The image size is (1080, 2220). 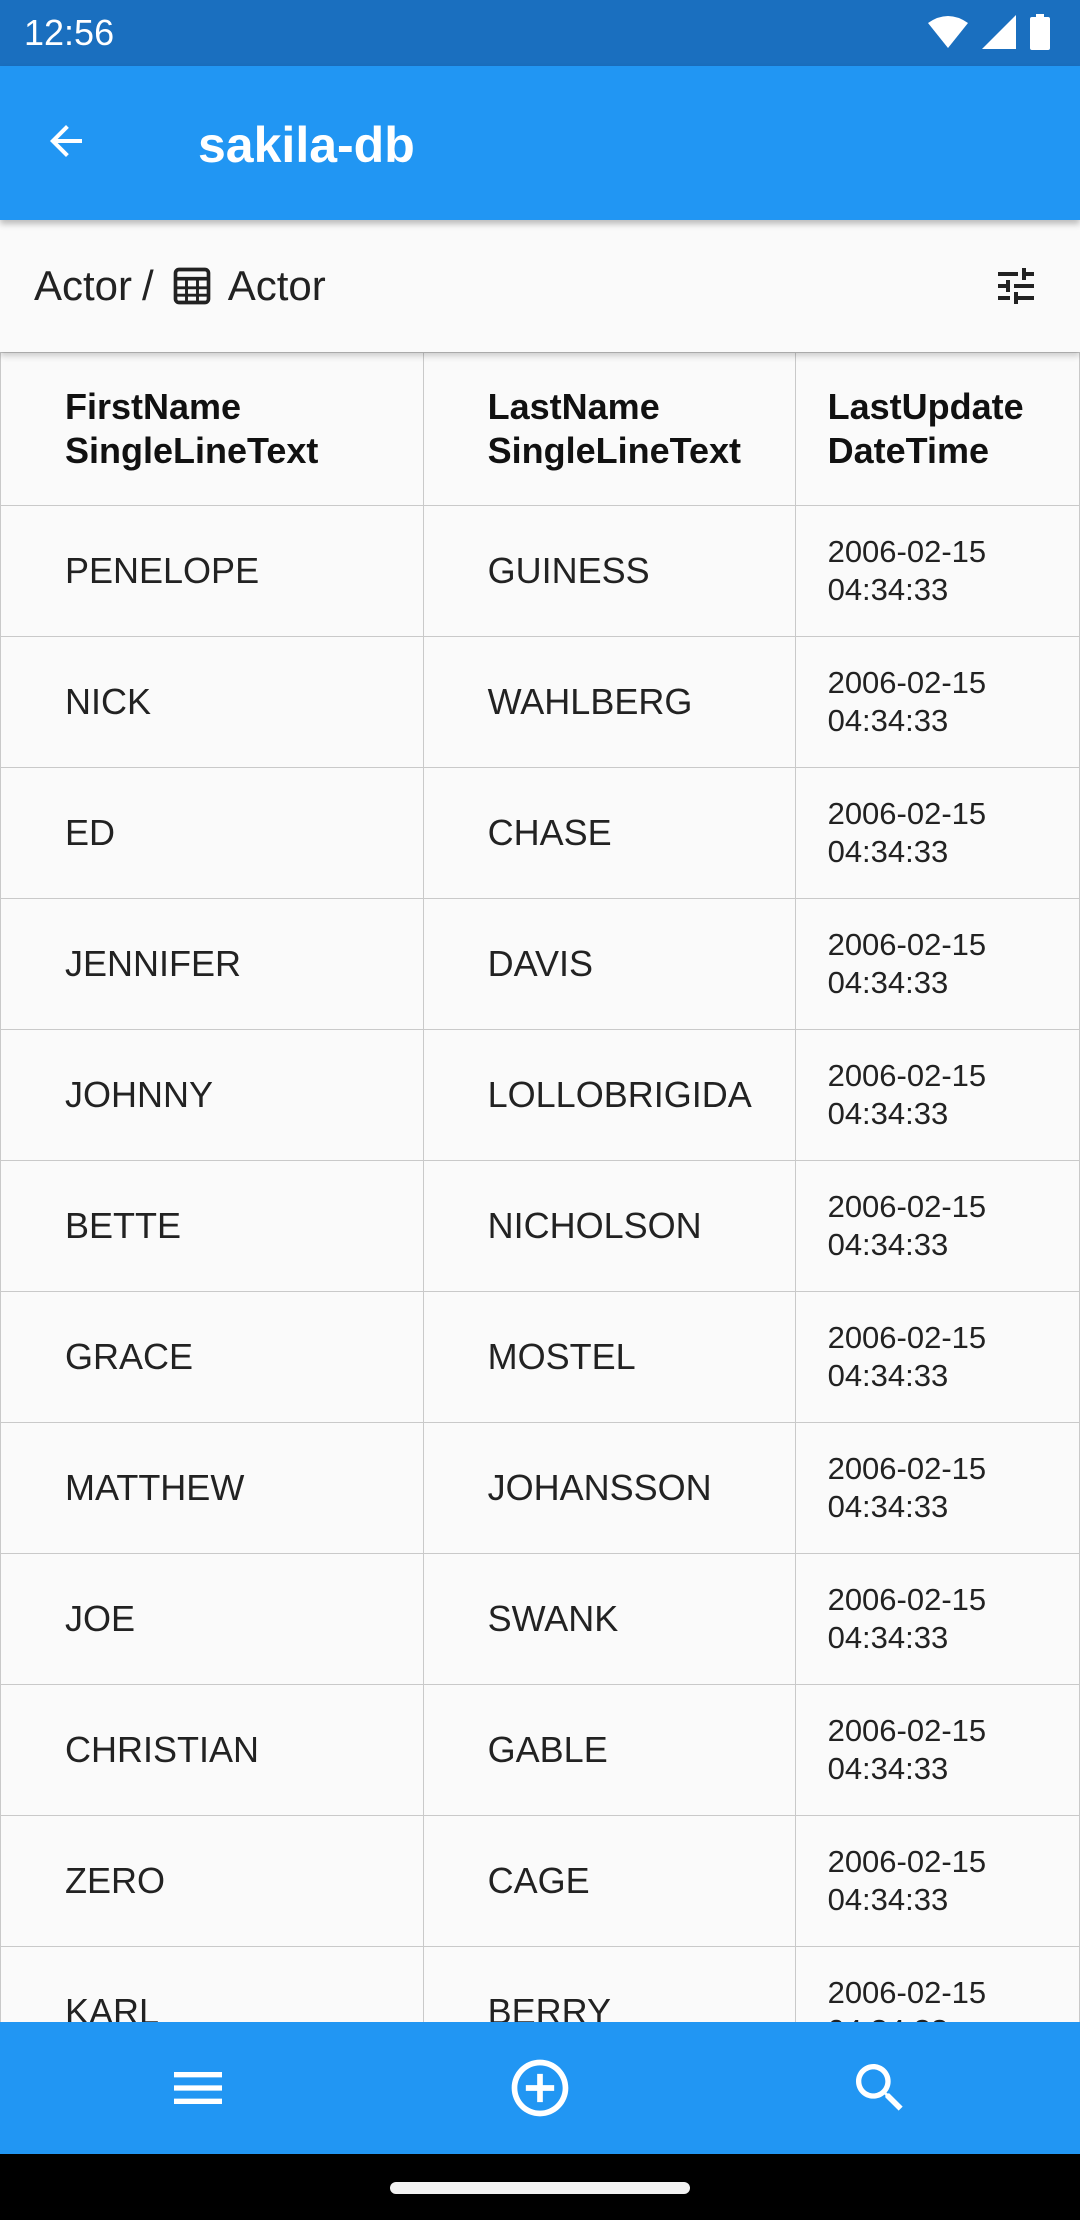 I want to click on menu-icon, so click(x=198, y=2090).